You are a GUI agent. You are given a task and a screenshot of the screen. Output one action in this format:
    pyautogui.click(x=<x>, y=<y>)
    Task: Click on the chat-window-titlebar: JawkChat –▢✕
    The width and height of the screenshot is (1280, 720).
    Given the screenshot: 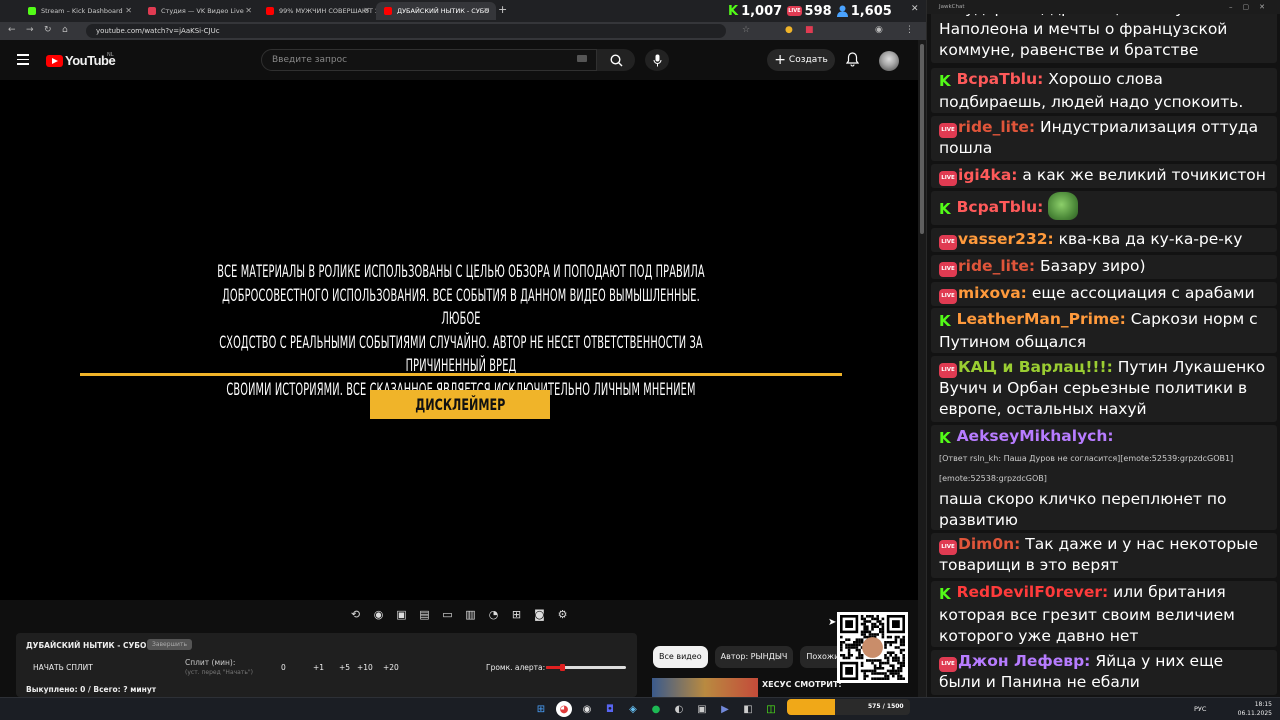 What is the action you would take?
    pyautogui.click(x=1103, y=7)
    